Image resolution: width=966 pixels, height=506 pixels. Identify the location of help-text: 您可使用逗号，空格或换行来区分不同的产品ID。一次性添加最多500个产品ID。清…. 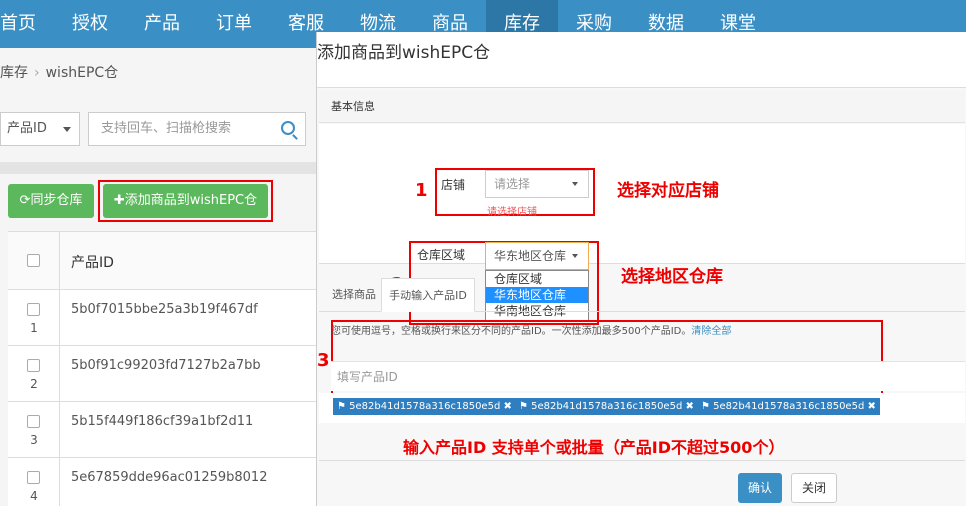
(531, 329).